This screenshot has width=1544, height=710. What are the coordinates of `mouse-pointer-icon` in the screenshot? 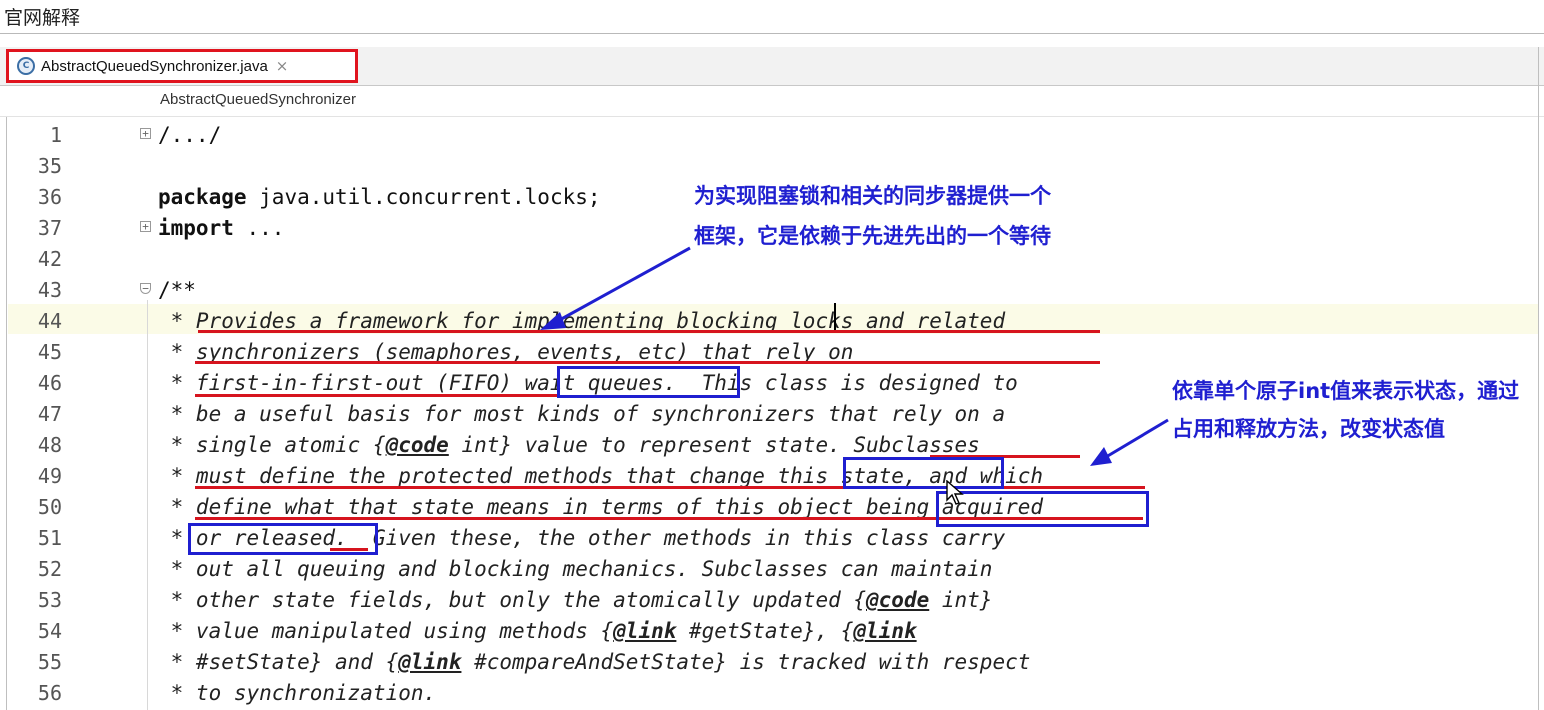 It's located at (955, 492).